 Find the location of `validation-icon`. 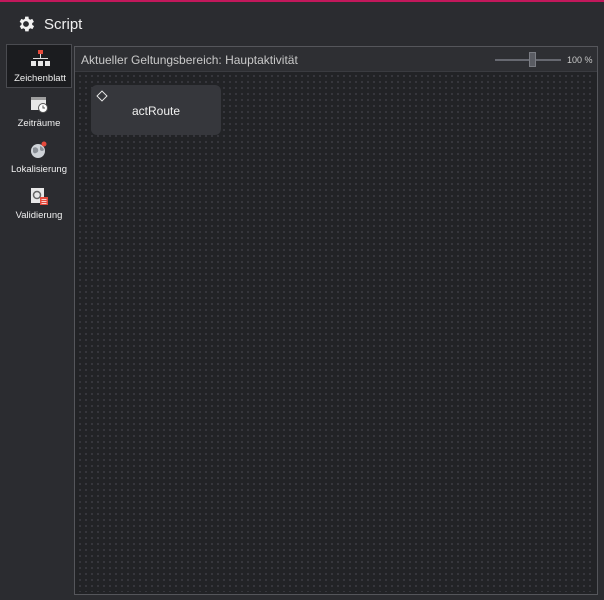

validation-icon is located at coordinates (39, 196).